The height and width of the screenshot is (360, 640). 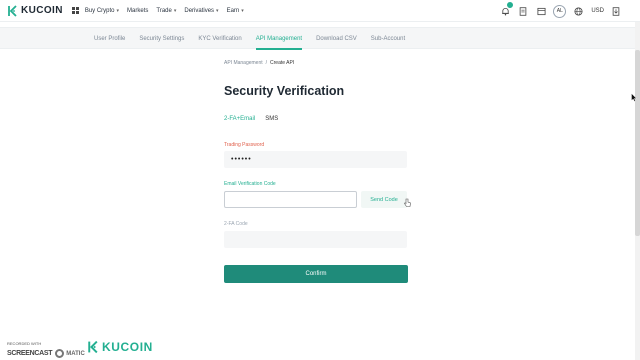 What do you see at coordinates (60, 353) in the screenshot?
I see `record-icon` at bounding box center [60, 353].